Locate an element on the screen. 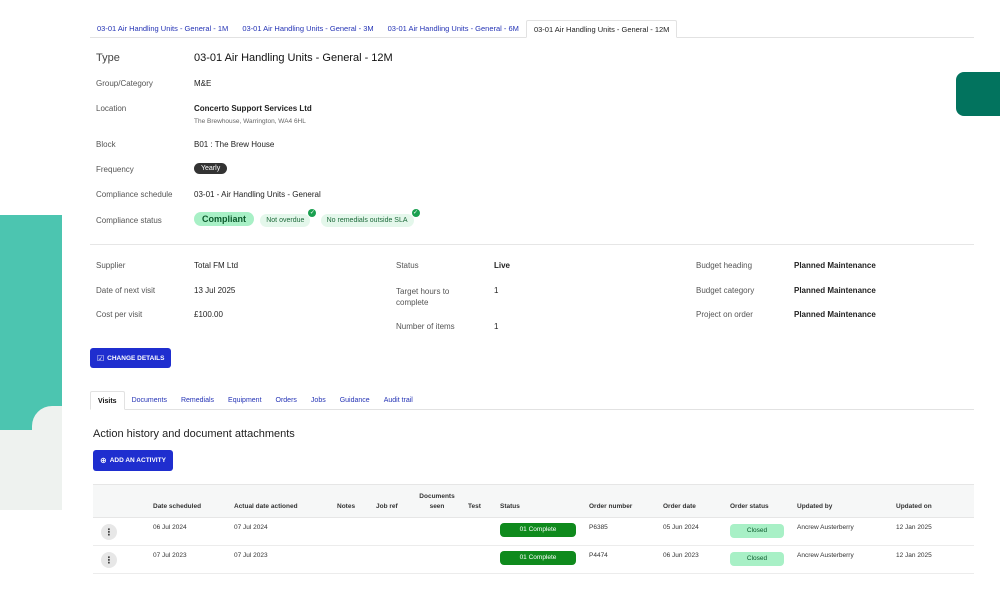 The height and width of the screenshot is (589, 1000). cell-order-date: 05 Jun 2024 is located at coordinates (681, 527).